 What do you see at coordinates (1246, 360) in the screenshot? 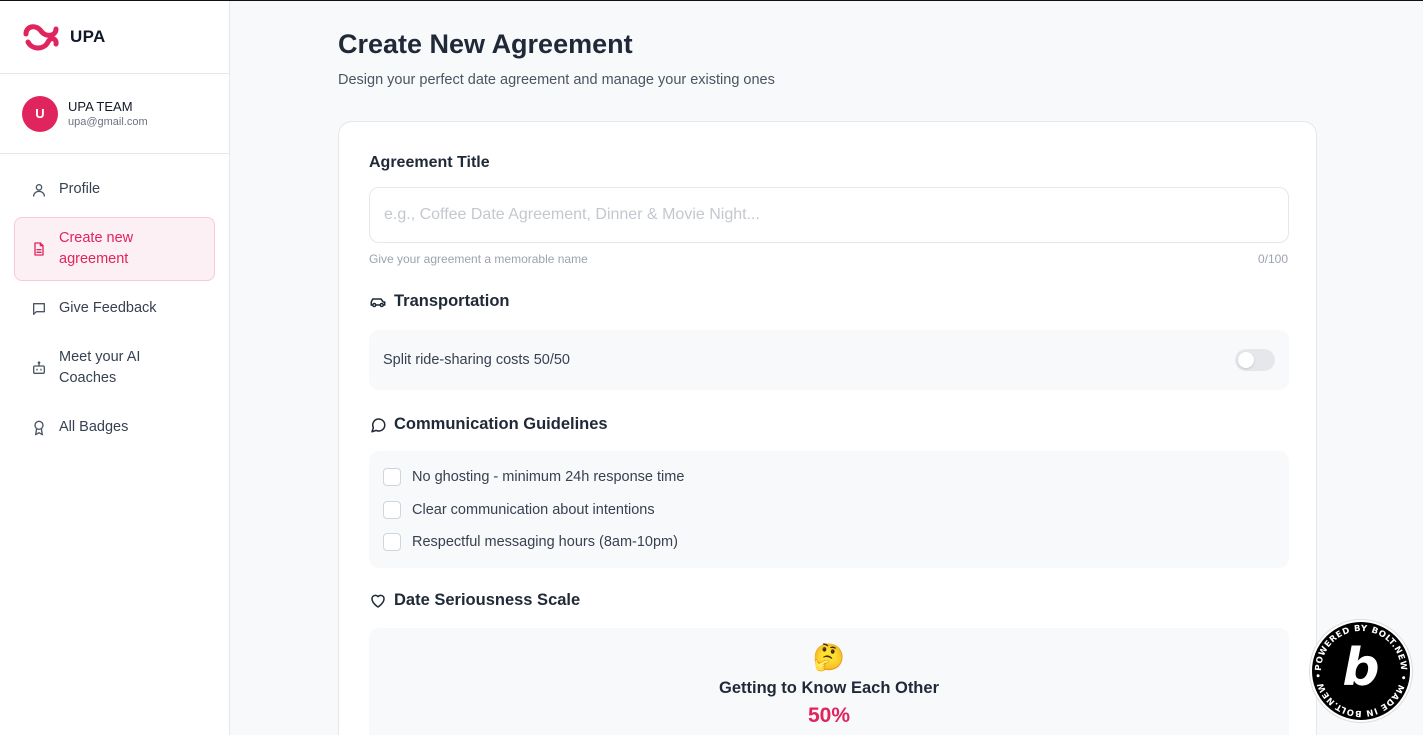
I see `toggle-knob` at bounding box center [1246, 360].